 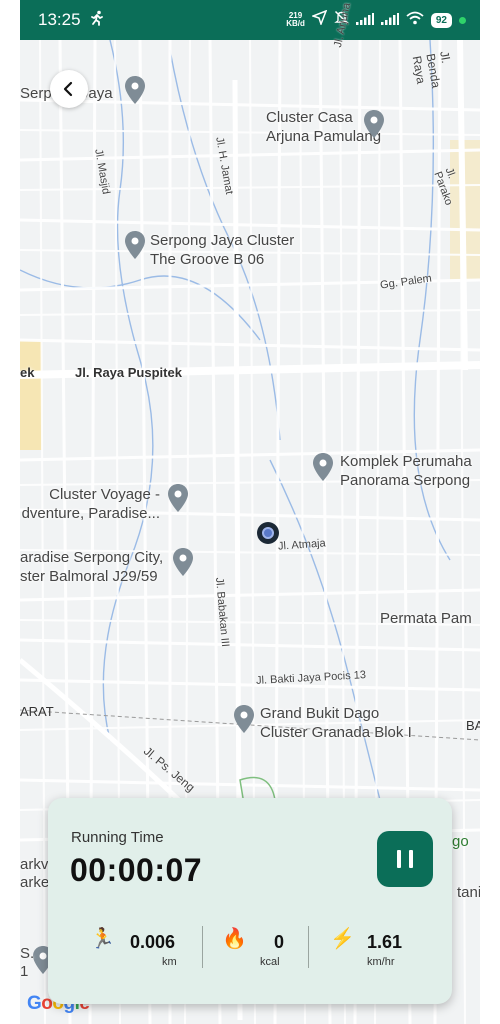 What do you see at coordinates (97, 20) in the screenshot?
I see `running-person-icon` at bounding box center [97, 20].